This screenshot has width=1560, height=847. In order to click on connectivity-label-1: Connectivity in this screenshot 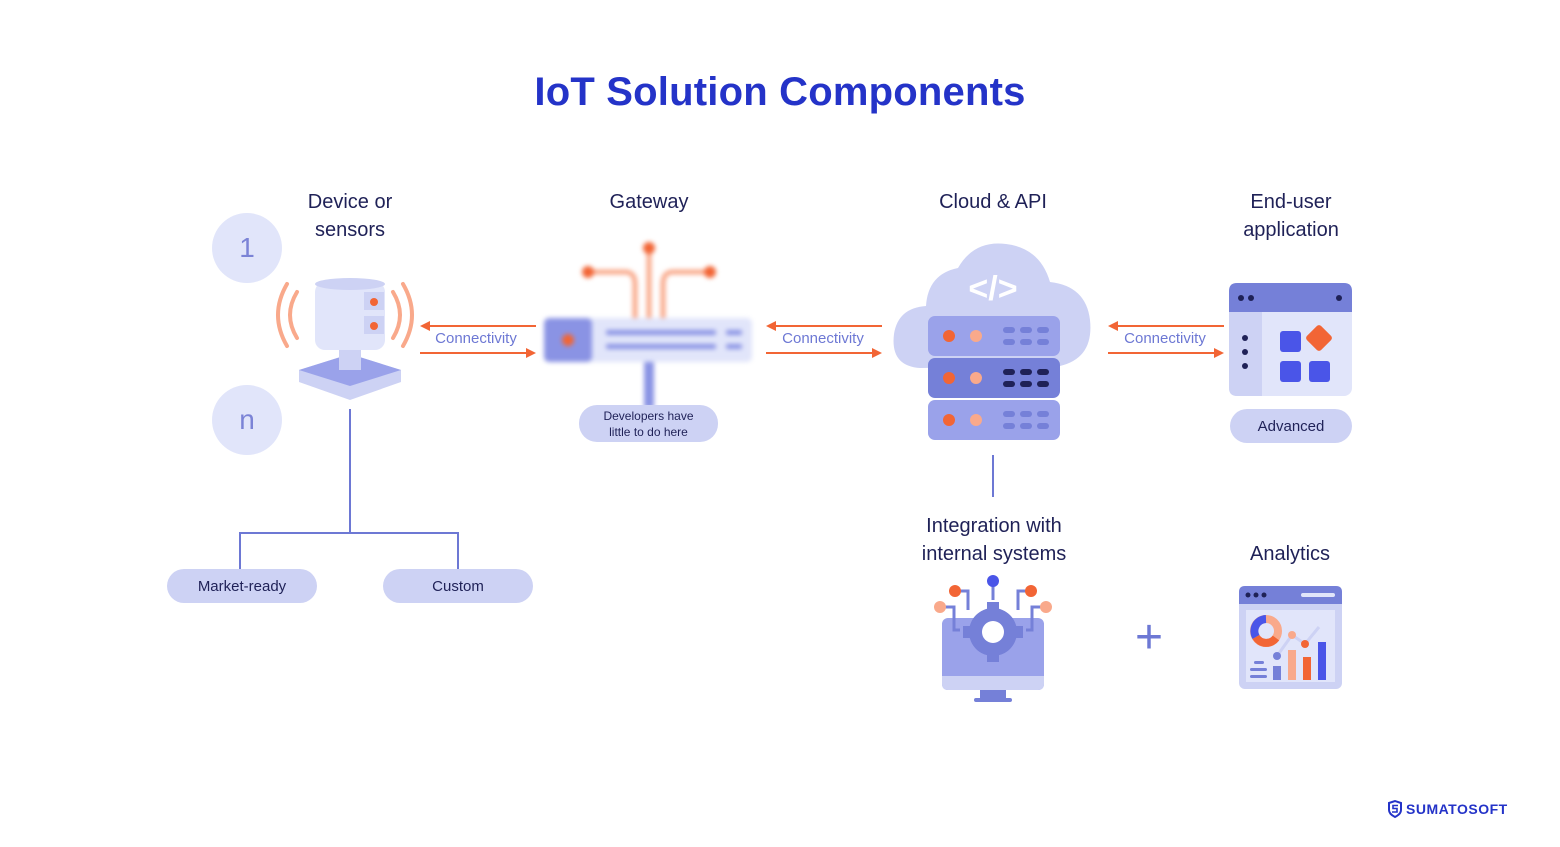, I will do `click(476, 338)`.